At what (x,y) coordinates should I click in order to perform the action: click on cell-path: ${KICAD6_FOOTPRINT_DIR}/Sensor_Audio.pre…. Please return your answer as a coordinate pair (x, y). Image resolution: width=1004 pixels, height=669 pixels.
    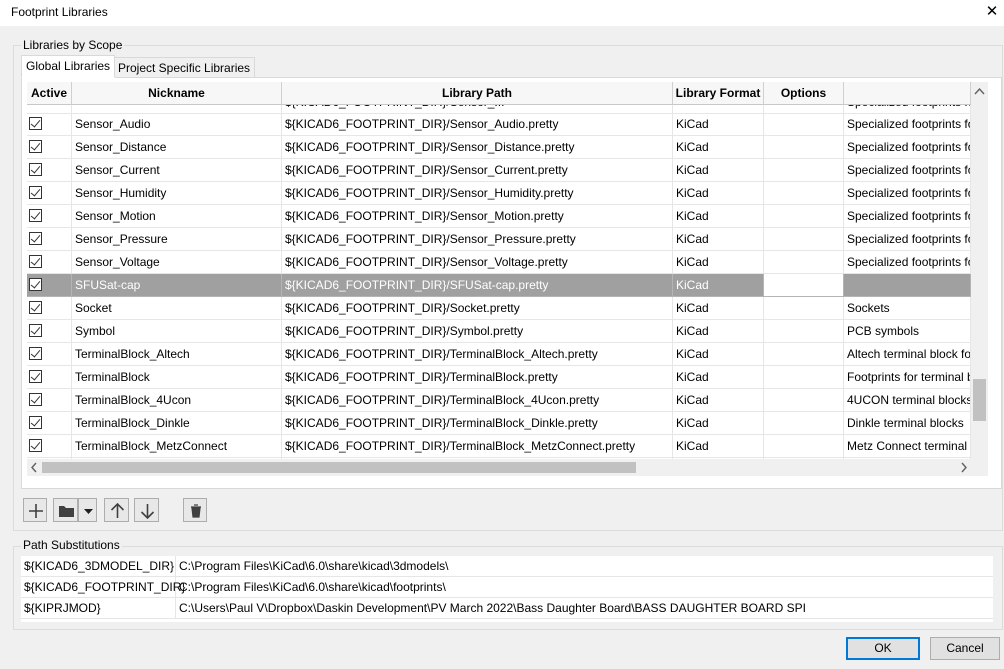
    Looking at the image, I should click on (477, 124).